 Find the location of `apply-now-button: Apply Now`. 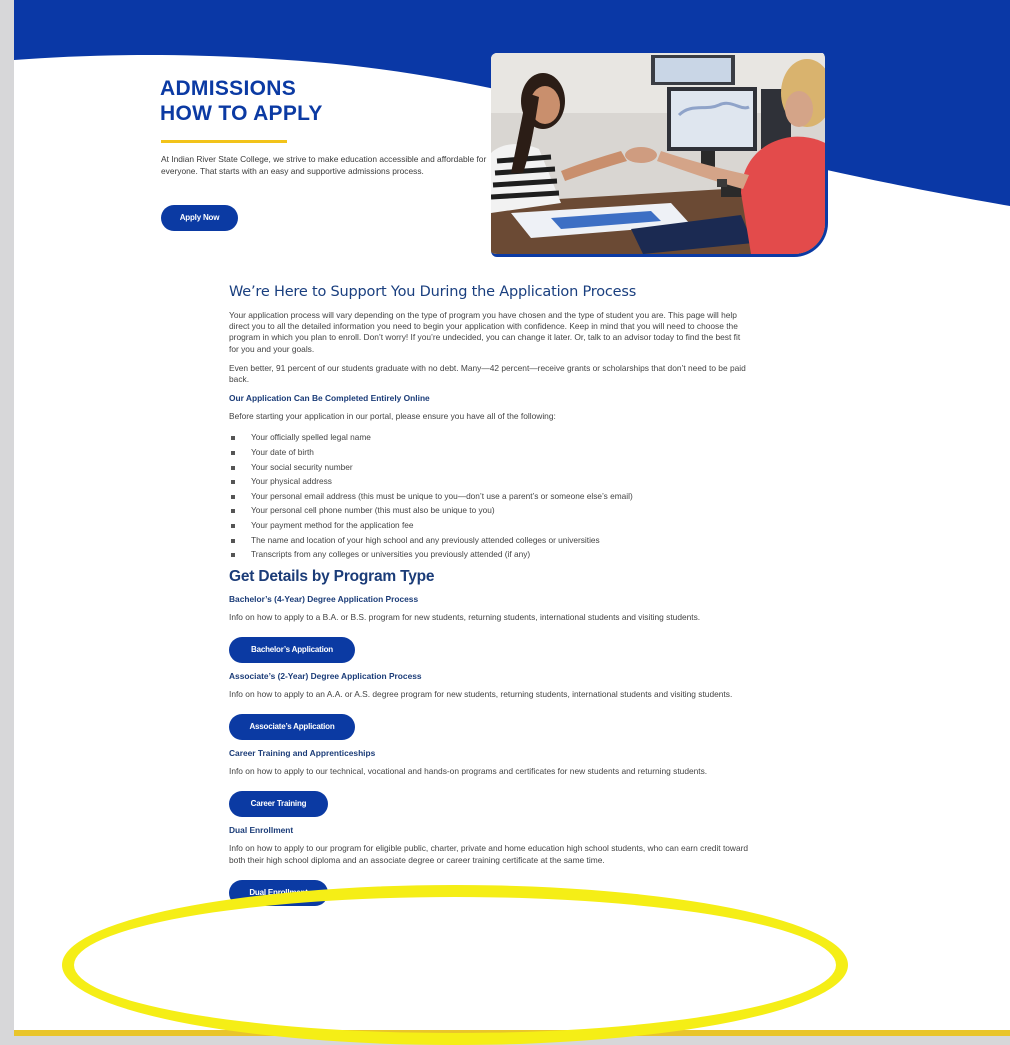

apply-now-button: Apply Now is located at coordinates (199, 218).